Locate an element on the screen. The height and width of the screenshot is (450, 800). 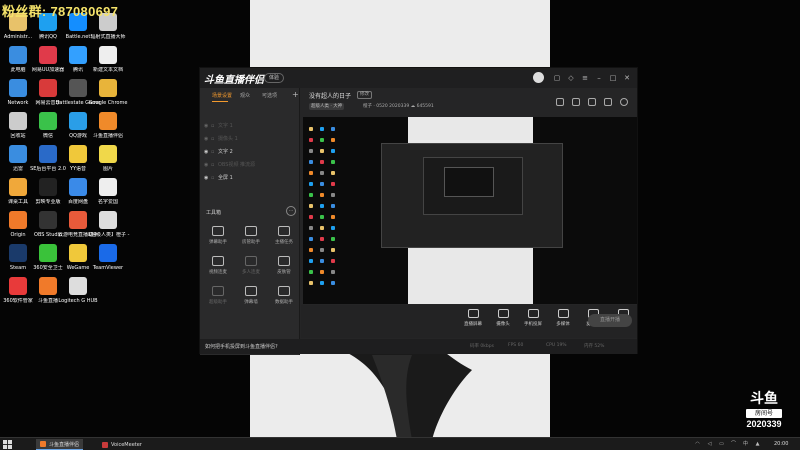
desktop-icon-label: Logitech G HUB is located at coordinates (78, 301).